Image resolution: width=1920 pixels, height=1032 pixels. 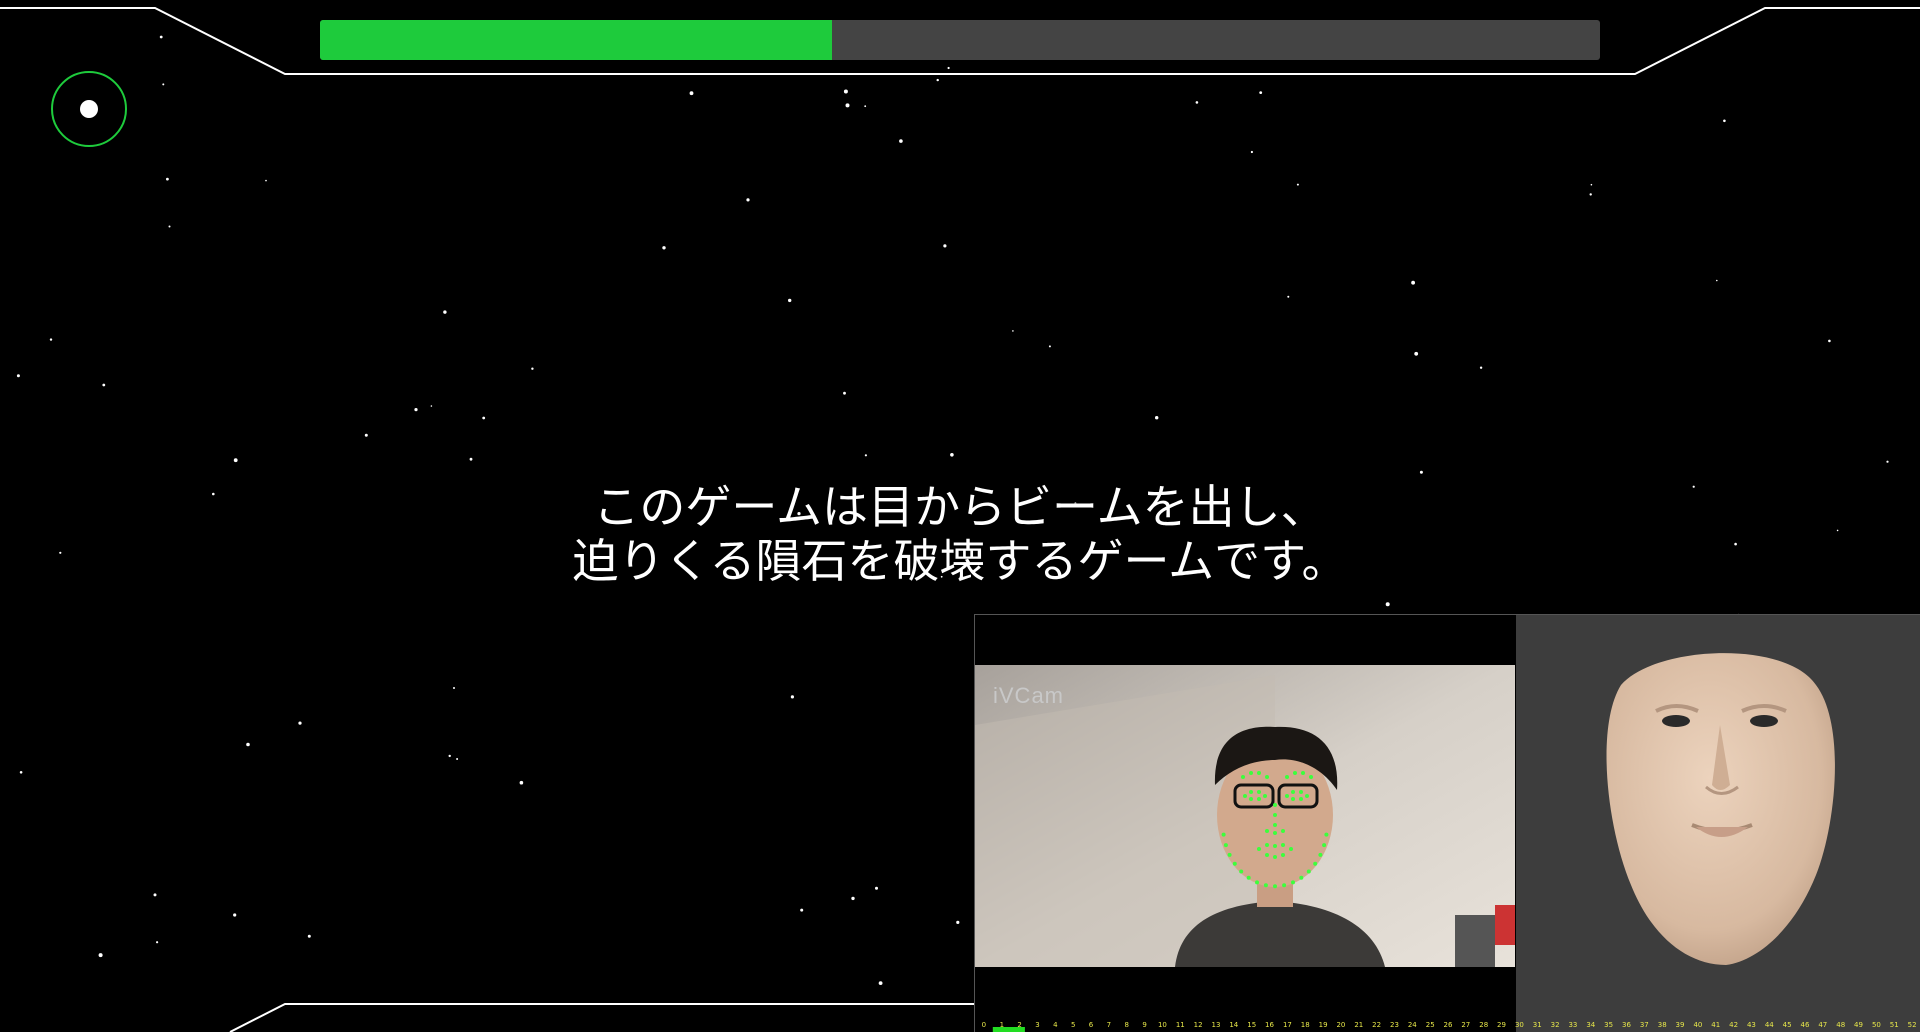 What do you see at coordinates (1501, 1025) in the screenshot?
I see `frame-ruler-tick: 29` at bounding box center [1501, 1025].